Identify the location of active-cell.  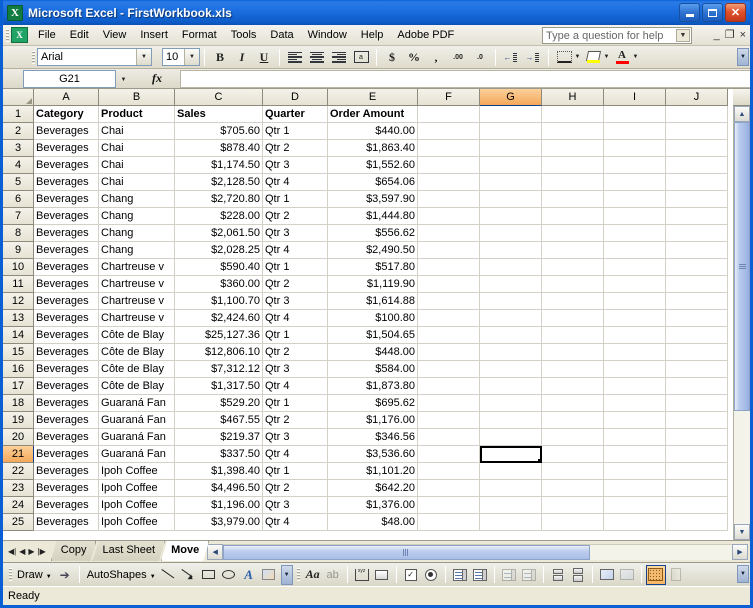
(511, 454).